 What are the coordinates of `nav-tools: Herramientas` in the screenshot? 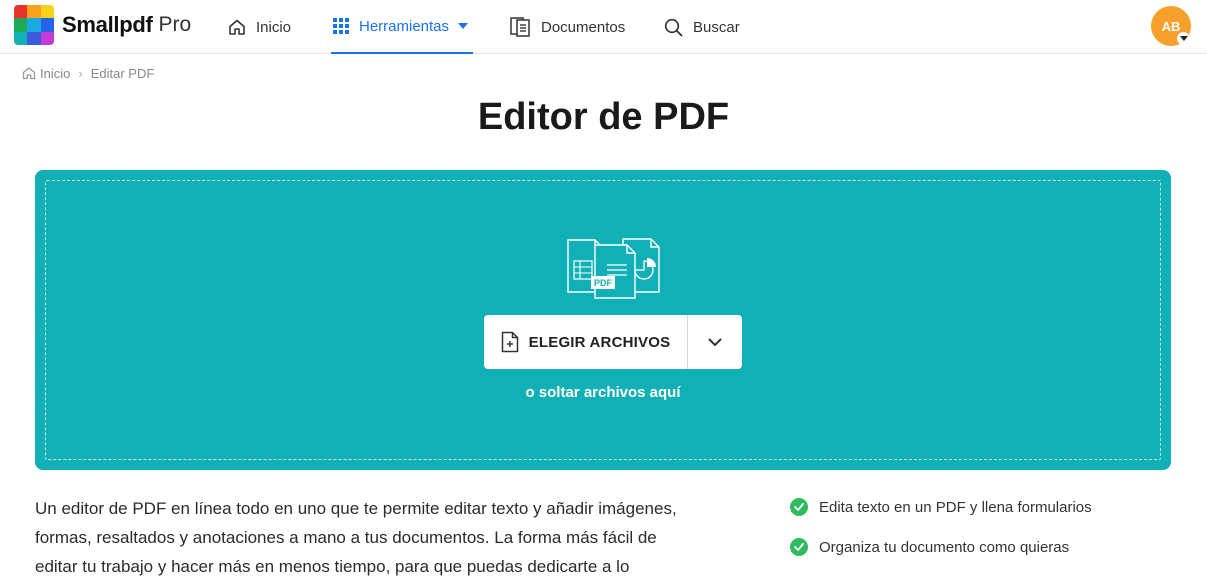 It's located at (402, 27).